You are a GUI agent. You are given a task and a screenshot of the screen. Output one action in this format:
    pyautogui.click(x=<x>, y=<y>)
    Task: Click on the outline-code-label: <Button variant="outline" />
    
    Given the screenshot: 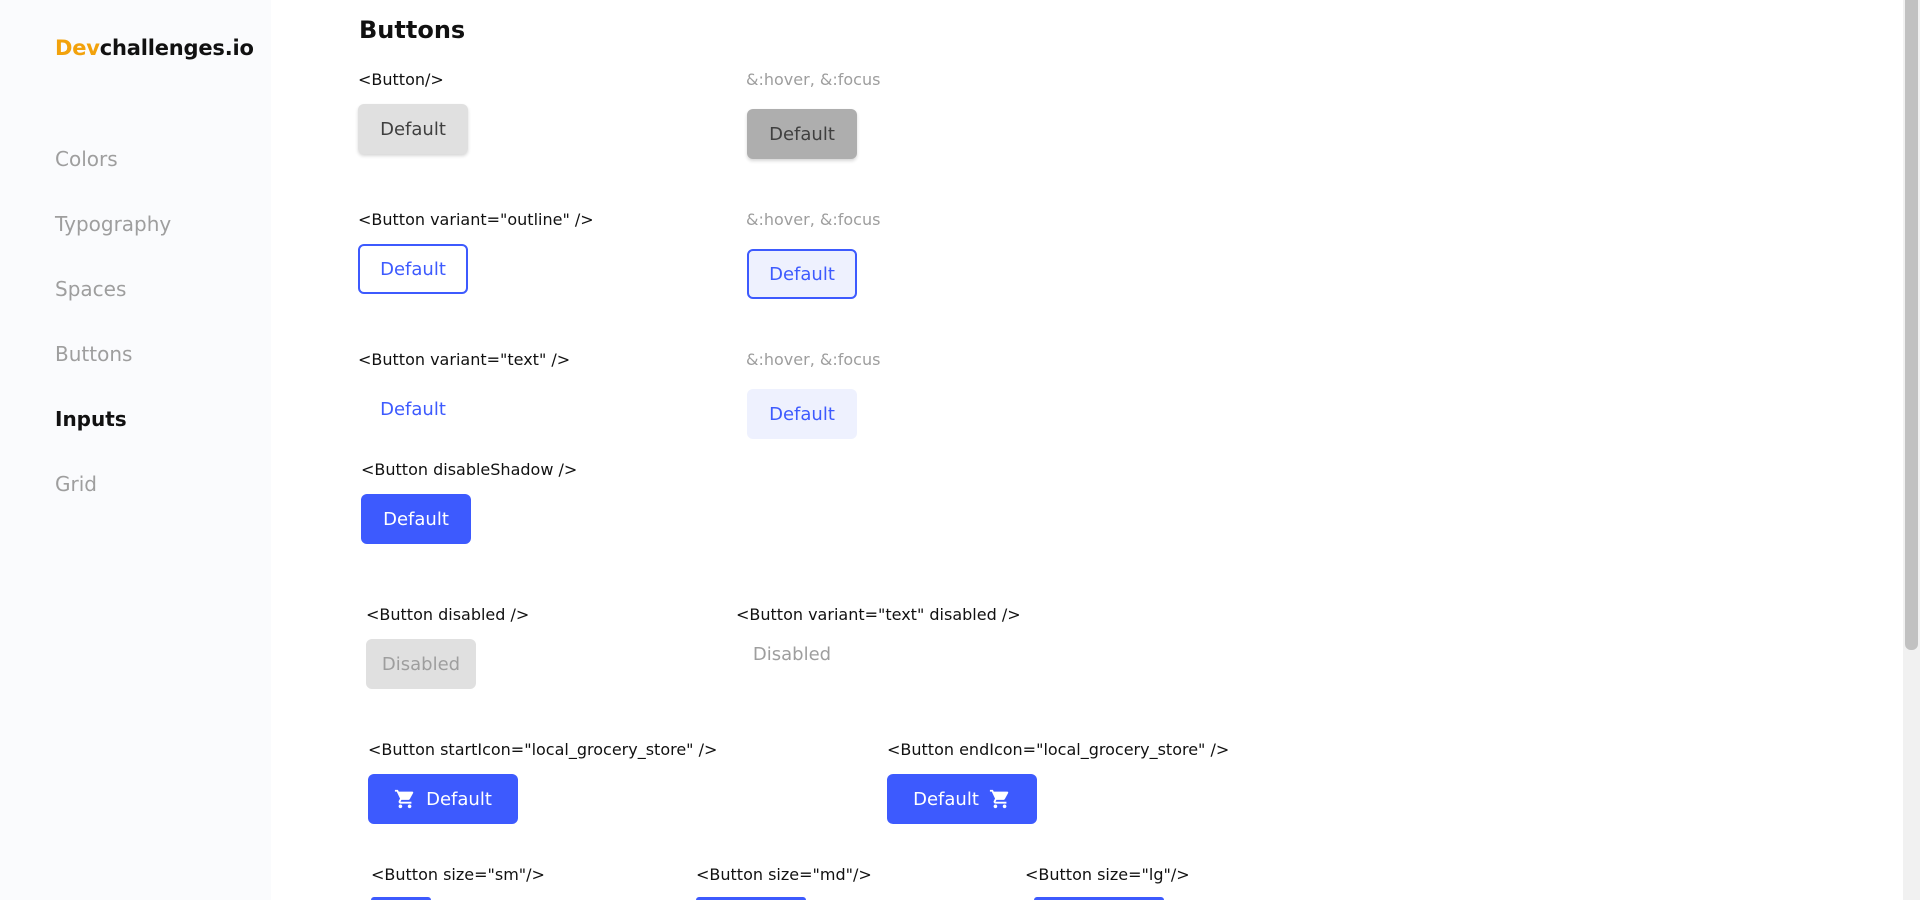 What is the action you would take?
    pyautogui.click(x=476, y=219)
    